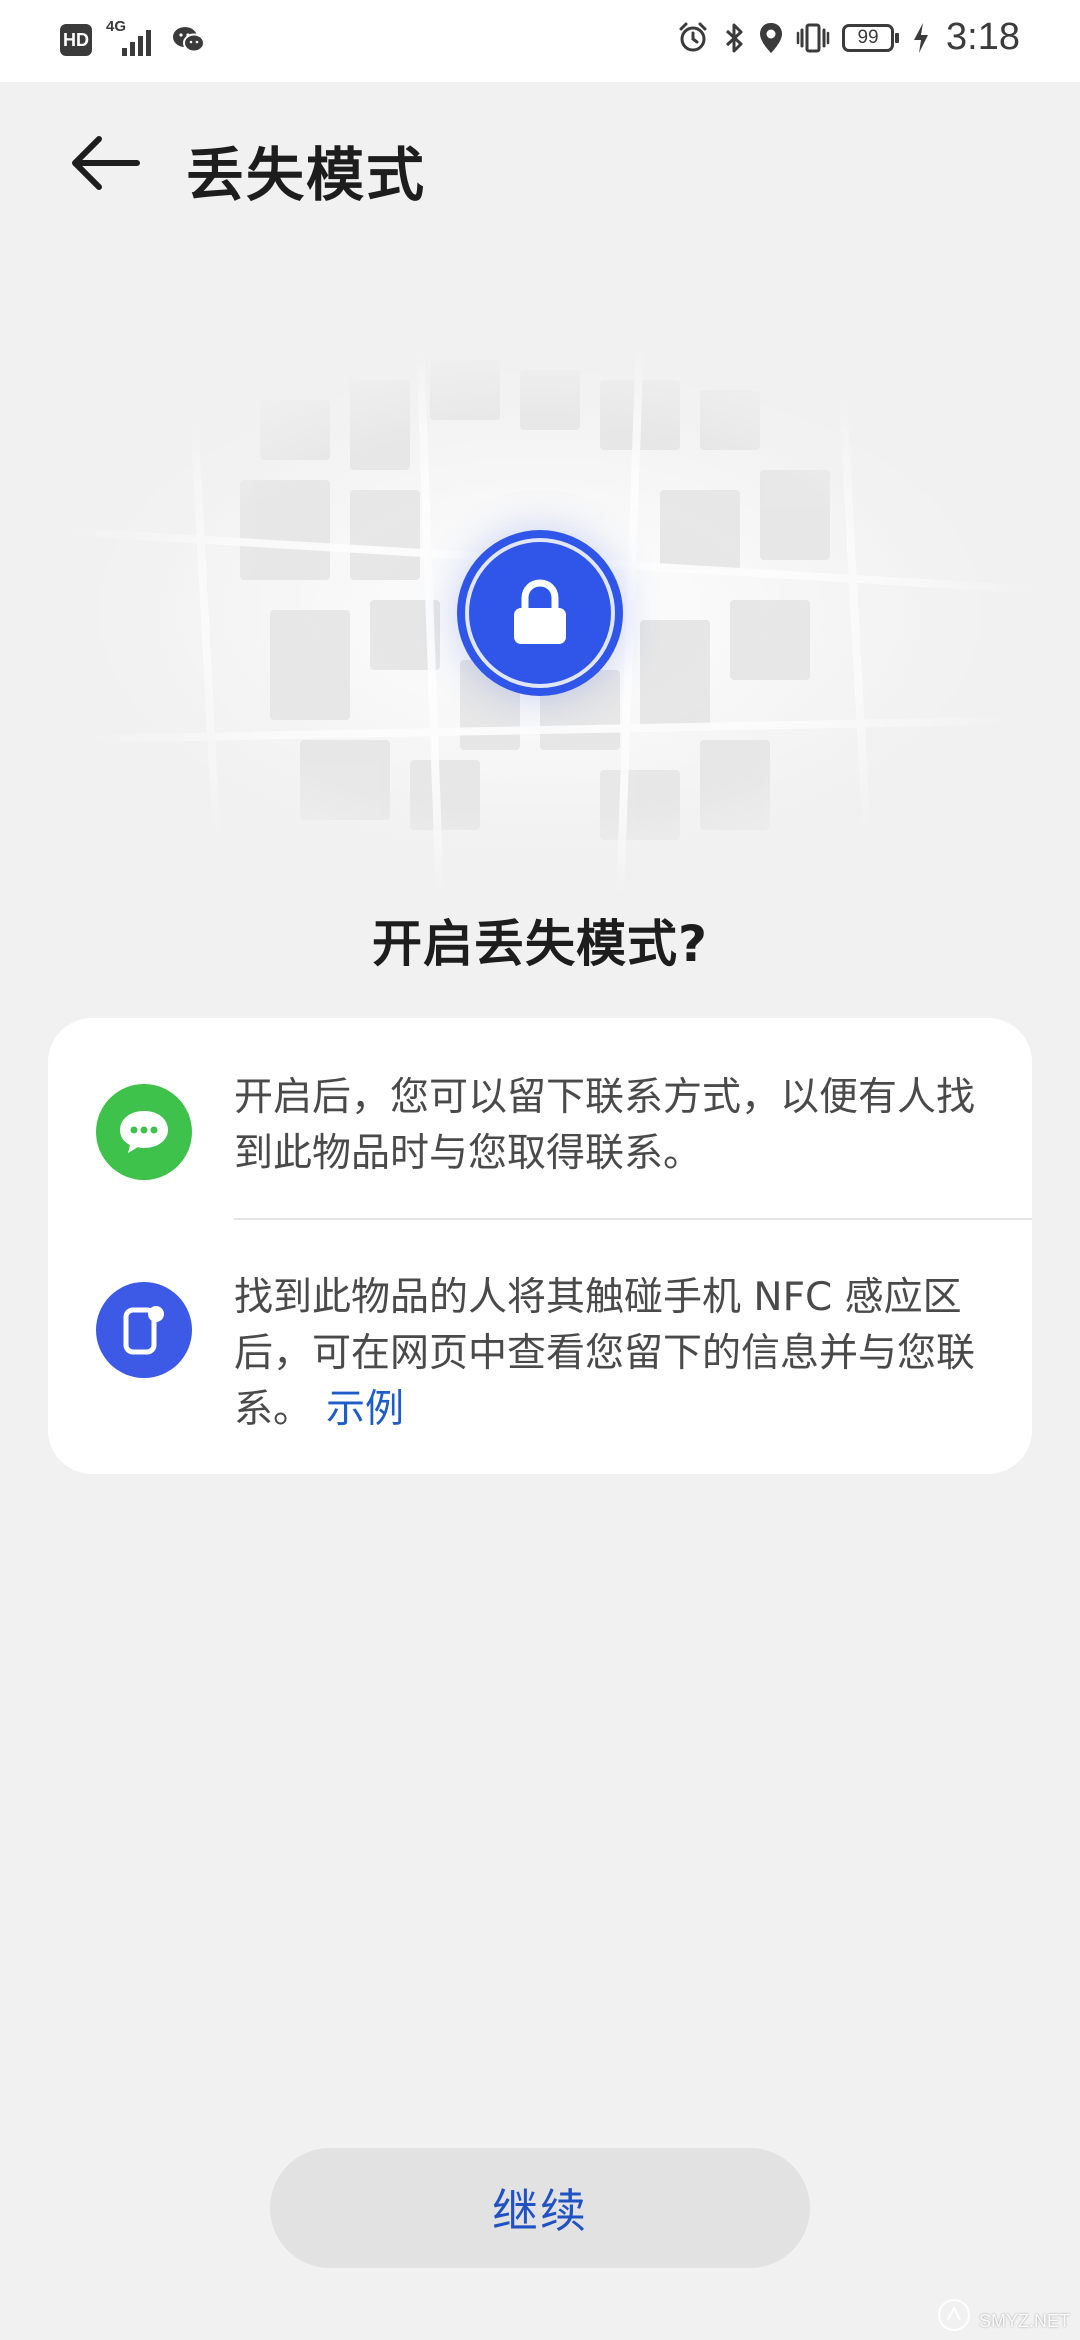 This screenshot has width=1080, height=2340. I want to click on status-left: HD 4G, so click(133, 38).